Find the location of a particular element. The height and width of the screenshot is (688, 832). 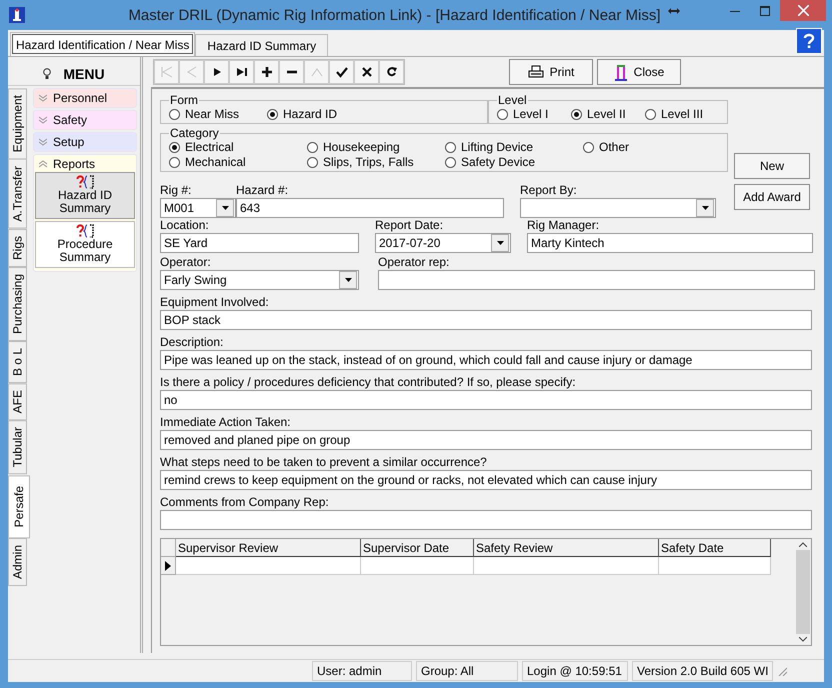

question-label: Comments from Company Rep: is located at coordinates (245, 502).